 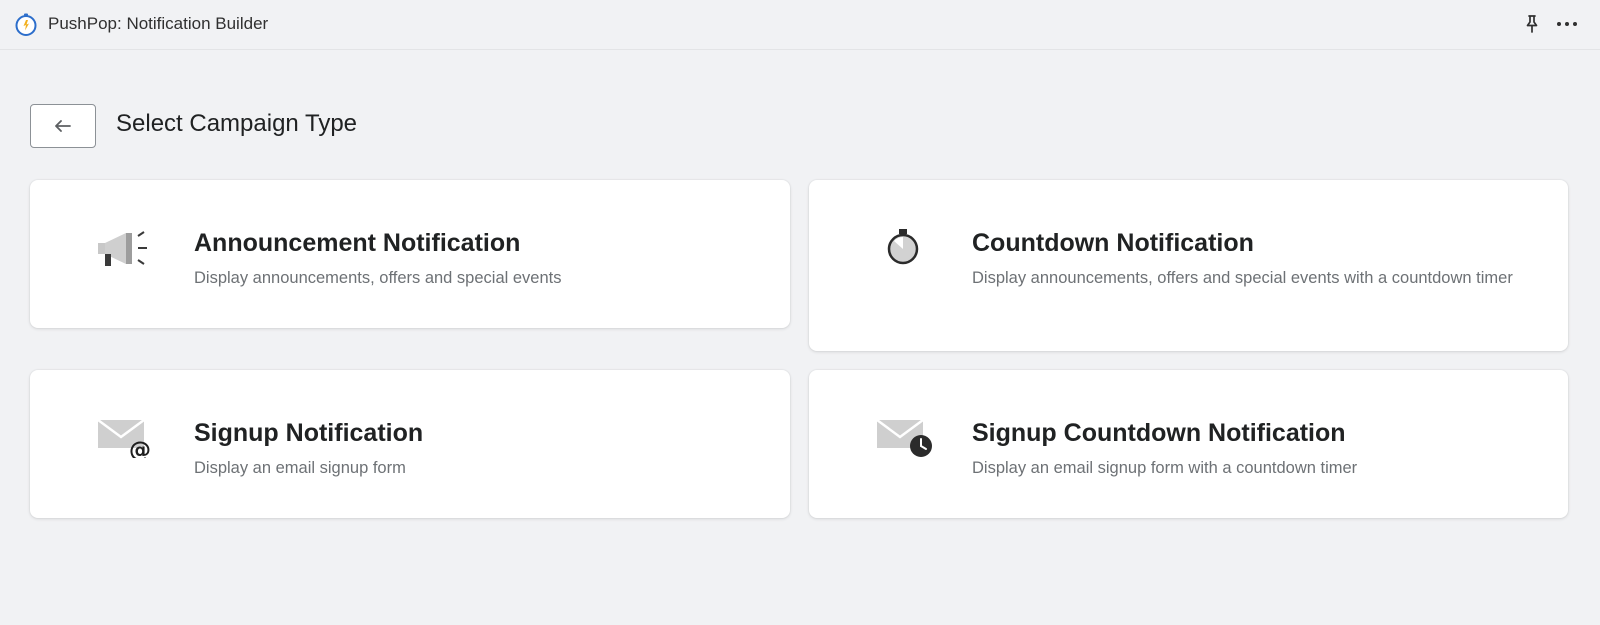 I want to click on card-title: Announcement Notification, so click(x=357, y=243).